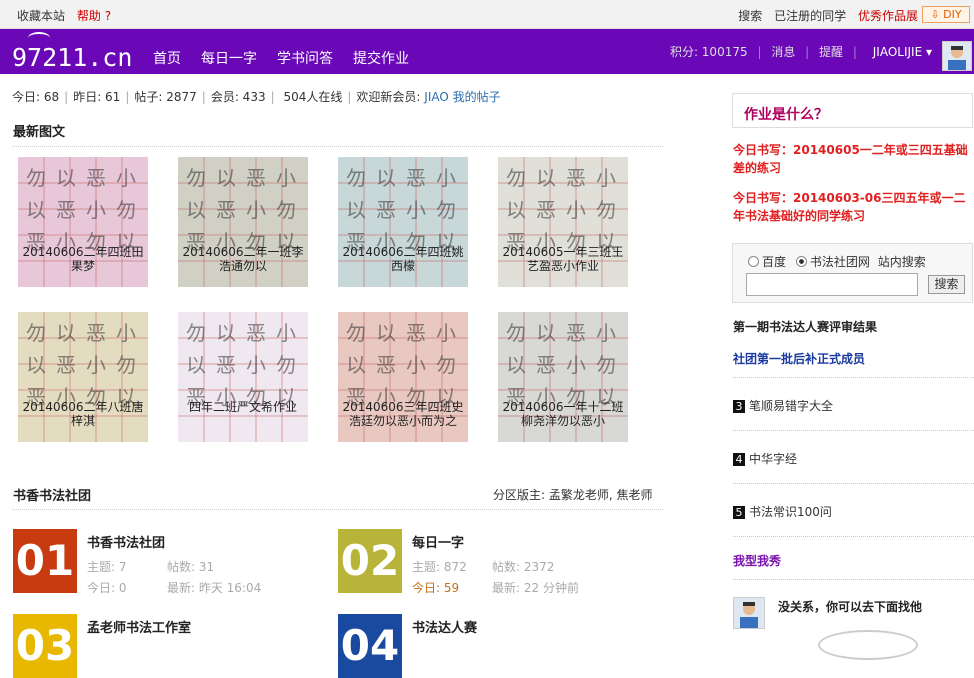  What do you see at coordinates (436, 588) in the screenshot?
I see `forum-today: 今日: 59` at bounding box center [436, 588].